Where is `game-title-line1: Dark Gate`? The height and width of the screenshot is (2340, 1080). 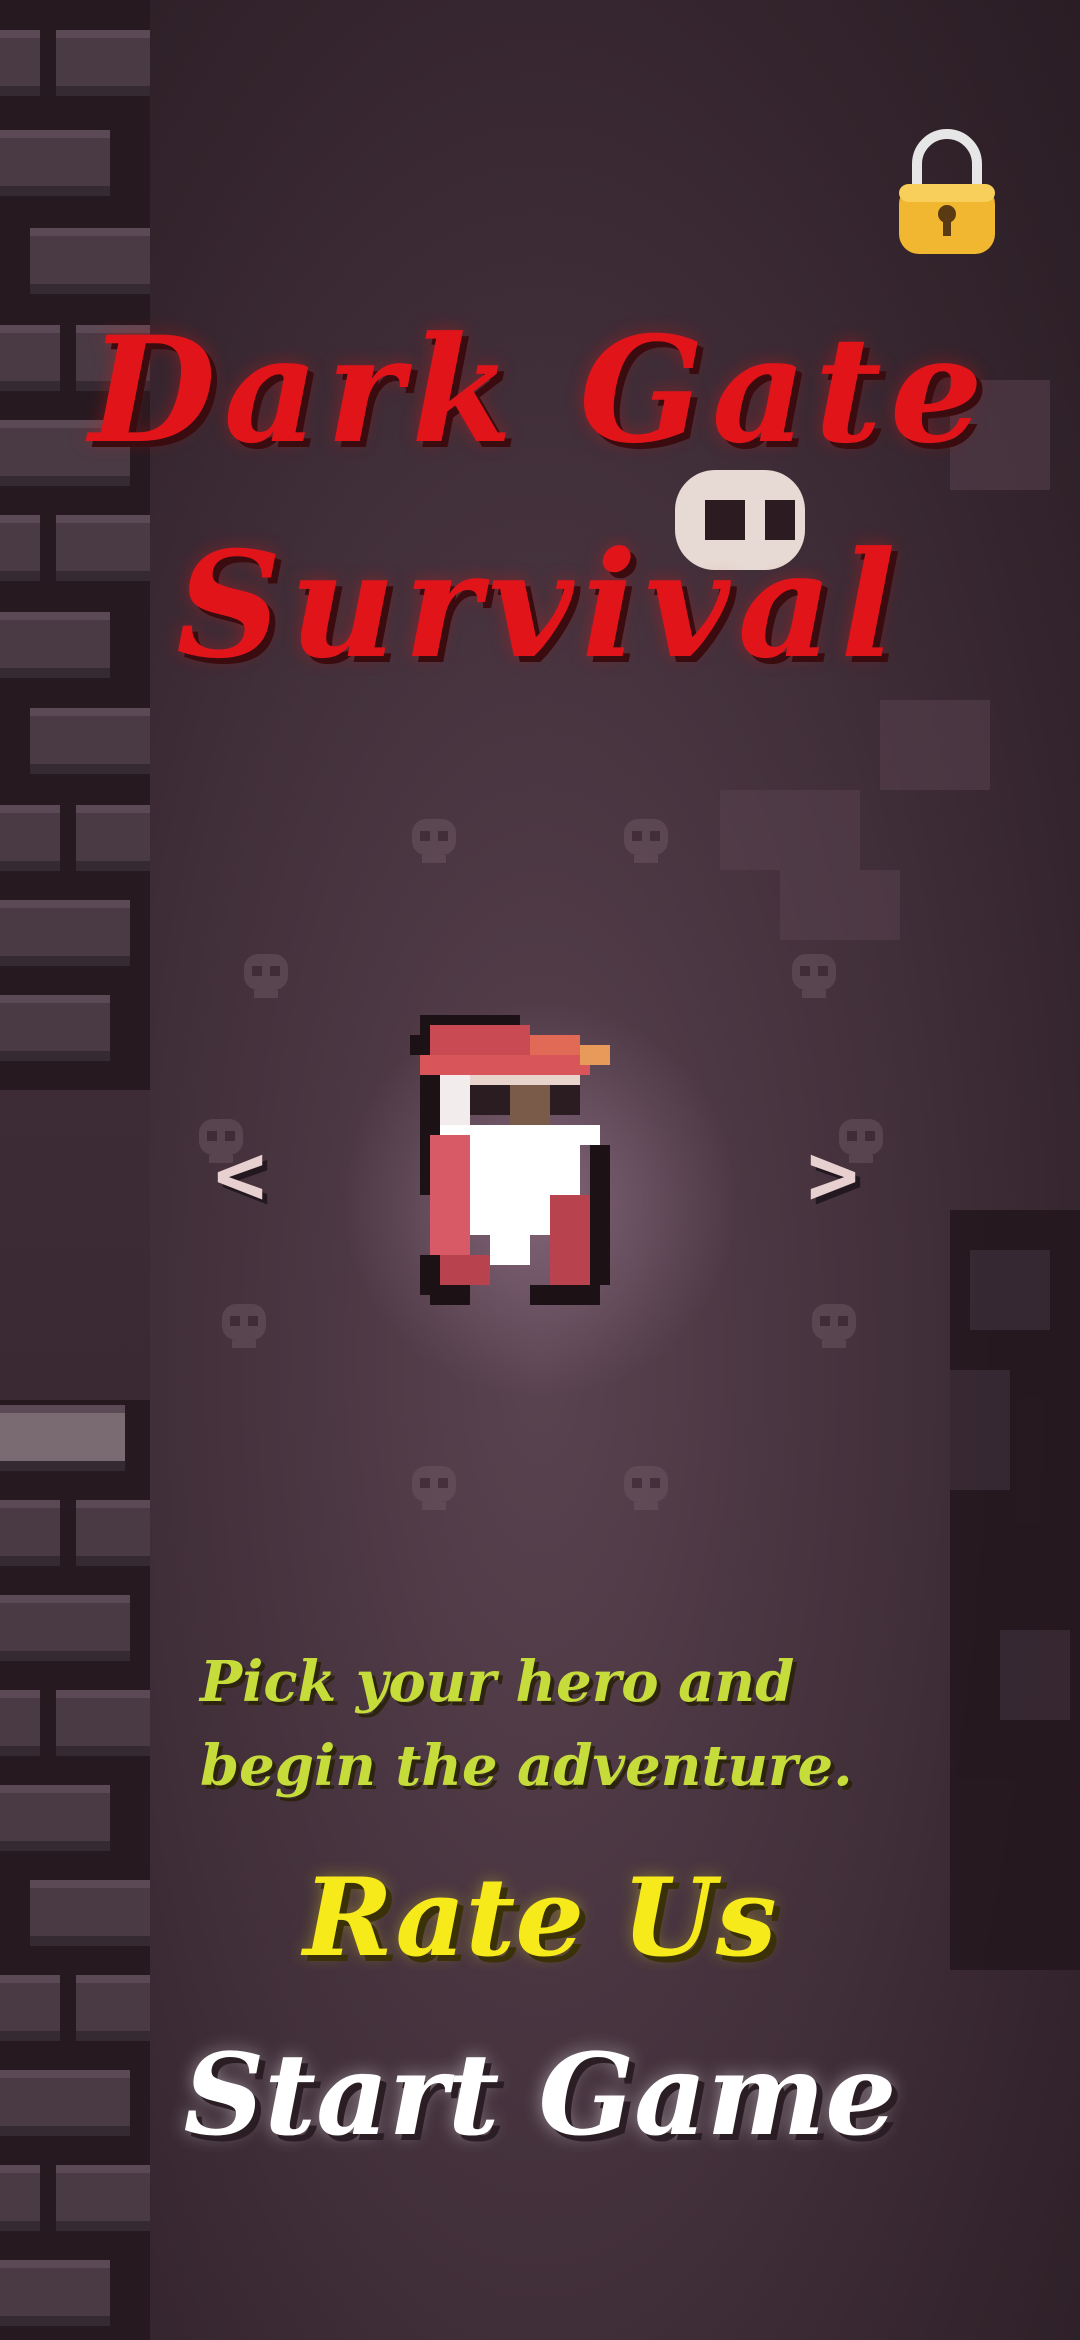
game-title-line1: Dark Gate is located at coordinates (540, 390).